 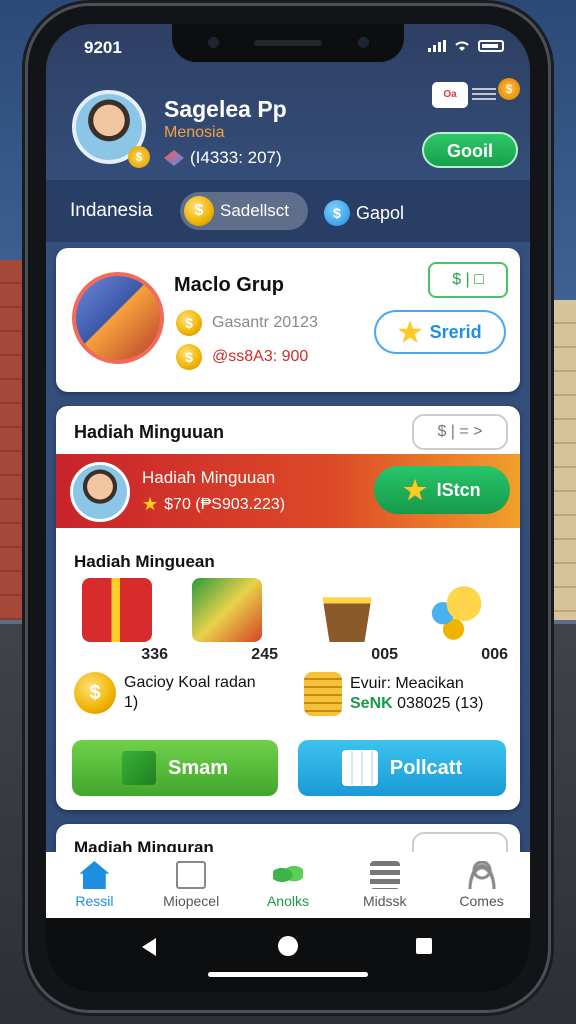 What do you see at coordinates (455, 331) in the screenshot?
I see `spend-button-label: Srerid` at bounding box center [455, 331].